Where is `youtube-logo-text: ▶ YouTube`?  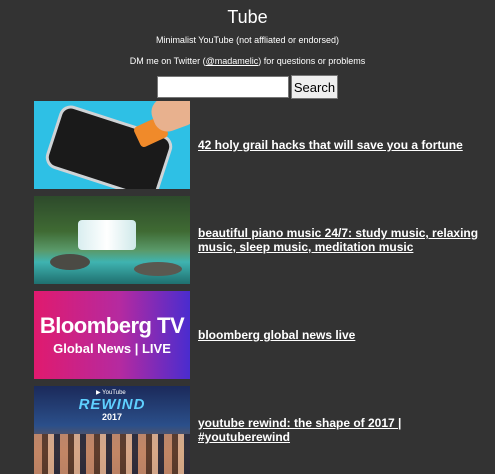 youtube-logo-text: ▶ YouTube is located at coordinates (111, 393).